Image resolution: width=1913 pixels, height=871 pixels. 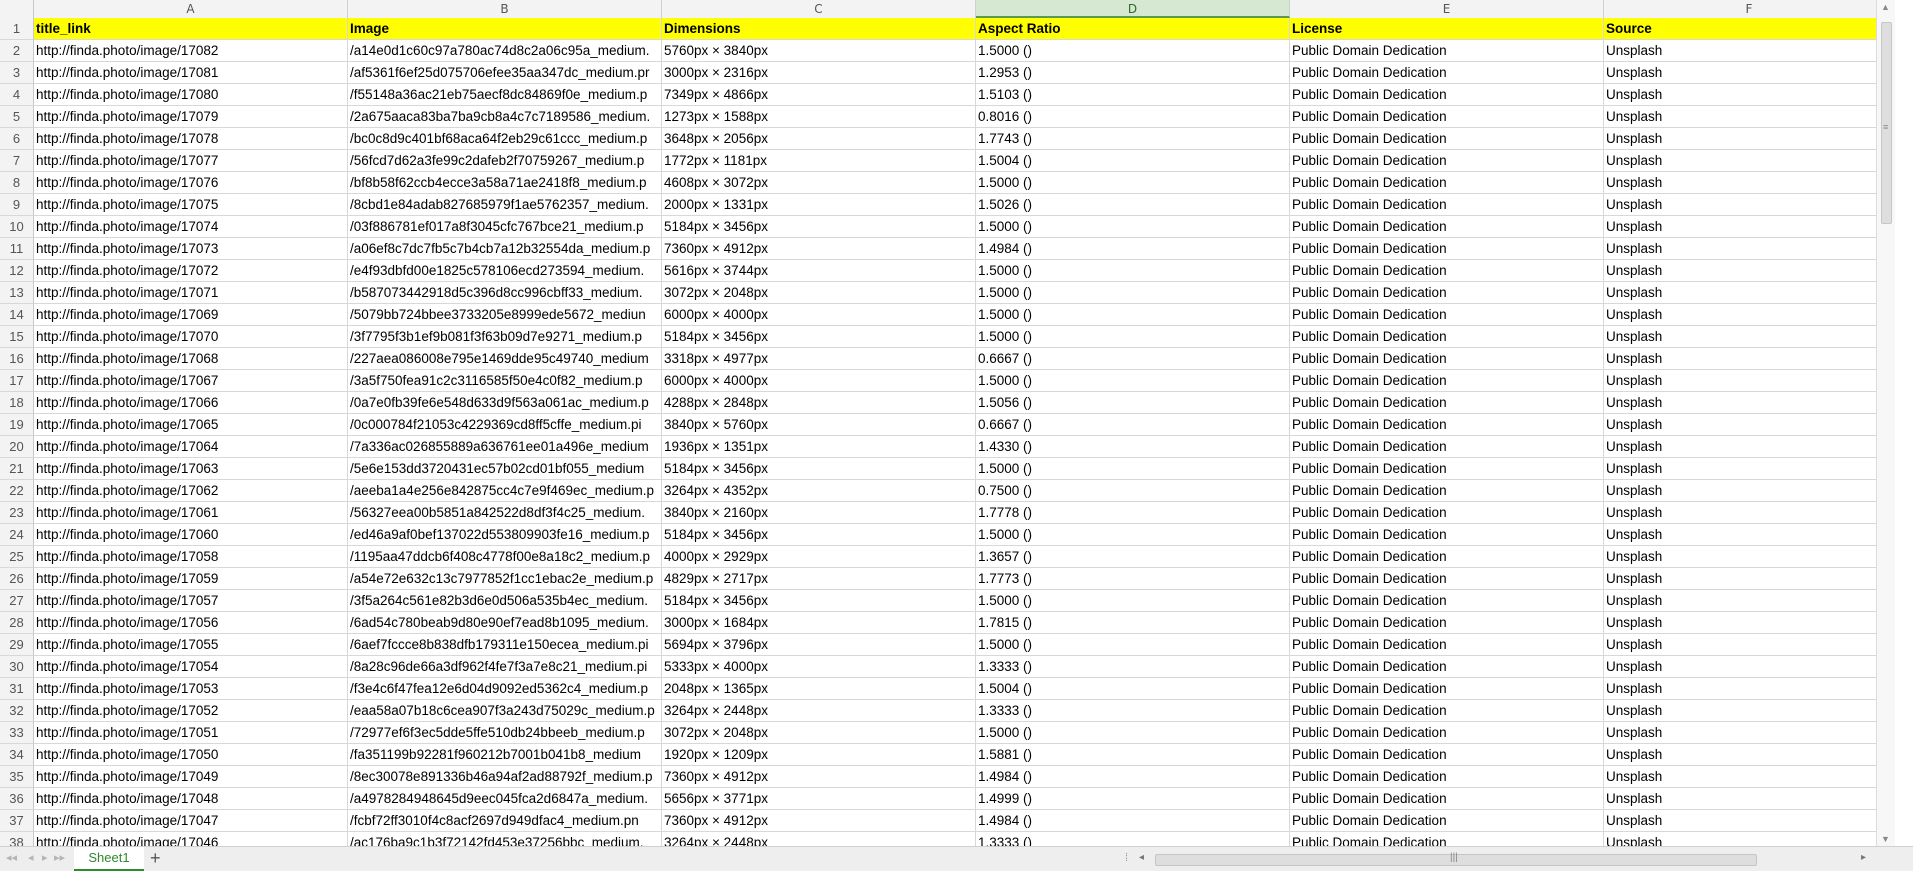 What do you see at coordinates (819, 29) in the screenshot?
I see `header-cell-dimensions: Dimensions` at bounding box center [819, 29].